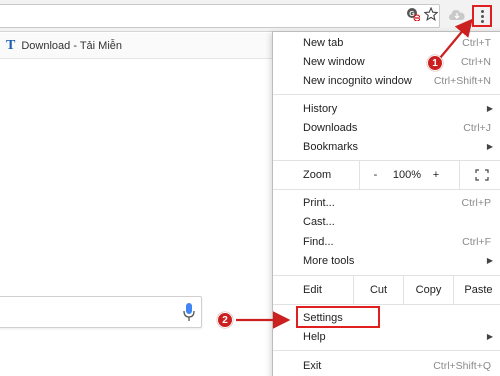 The image size is (500, 376). Describe the element at coordinates (101, 312) in the screenshot. I see `page-search-input` at that location.